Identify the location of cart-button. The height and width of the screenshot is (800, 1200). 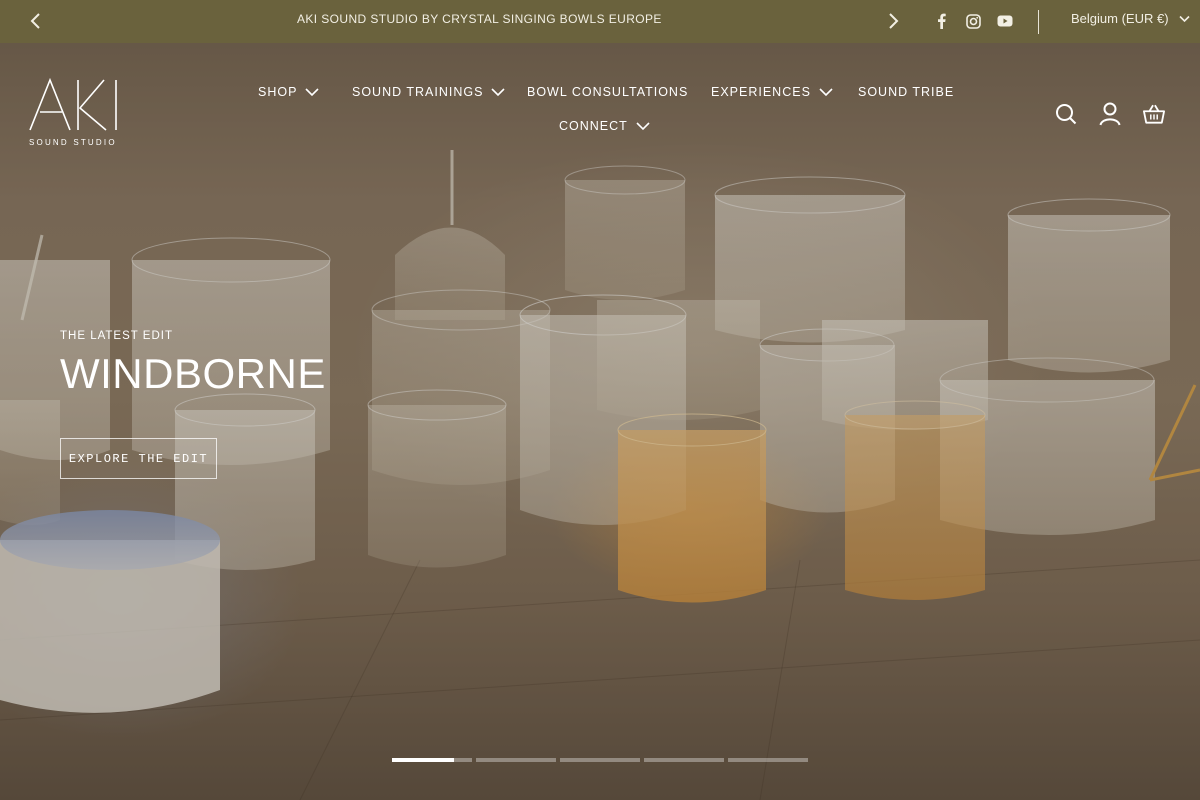
(1154, 114).